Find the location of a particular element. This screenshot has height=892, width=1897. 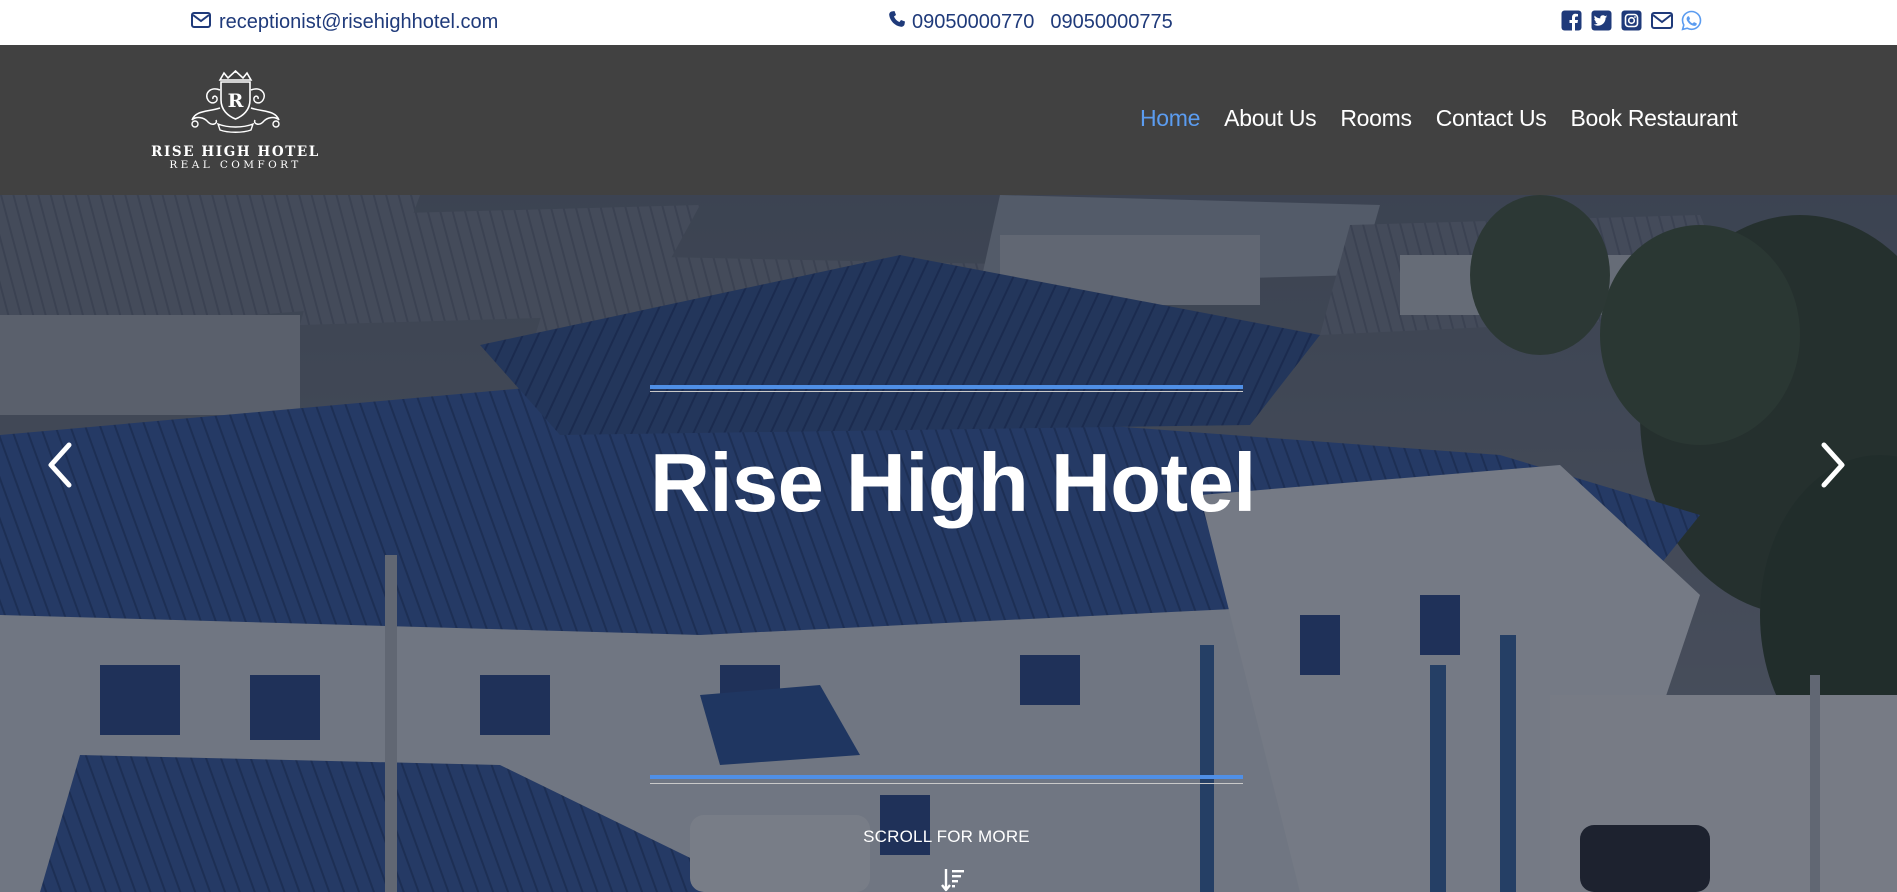

title-rule-top-thin is located at coordinates (946, 391).